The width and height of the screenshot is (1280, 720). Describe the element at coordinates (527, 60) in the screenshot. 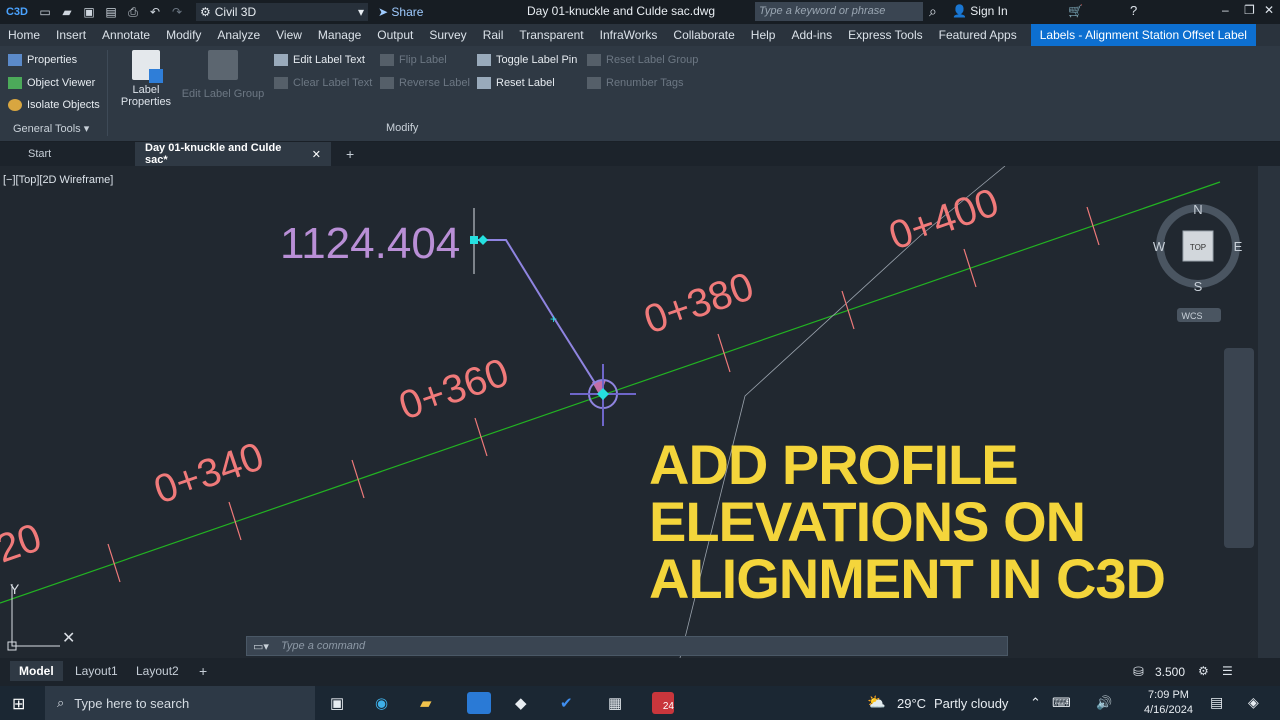

I see `toggle-label-pin-button: Toggle Label Pin` at that location.